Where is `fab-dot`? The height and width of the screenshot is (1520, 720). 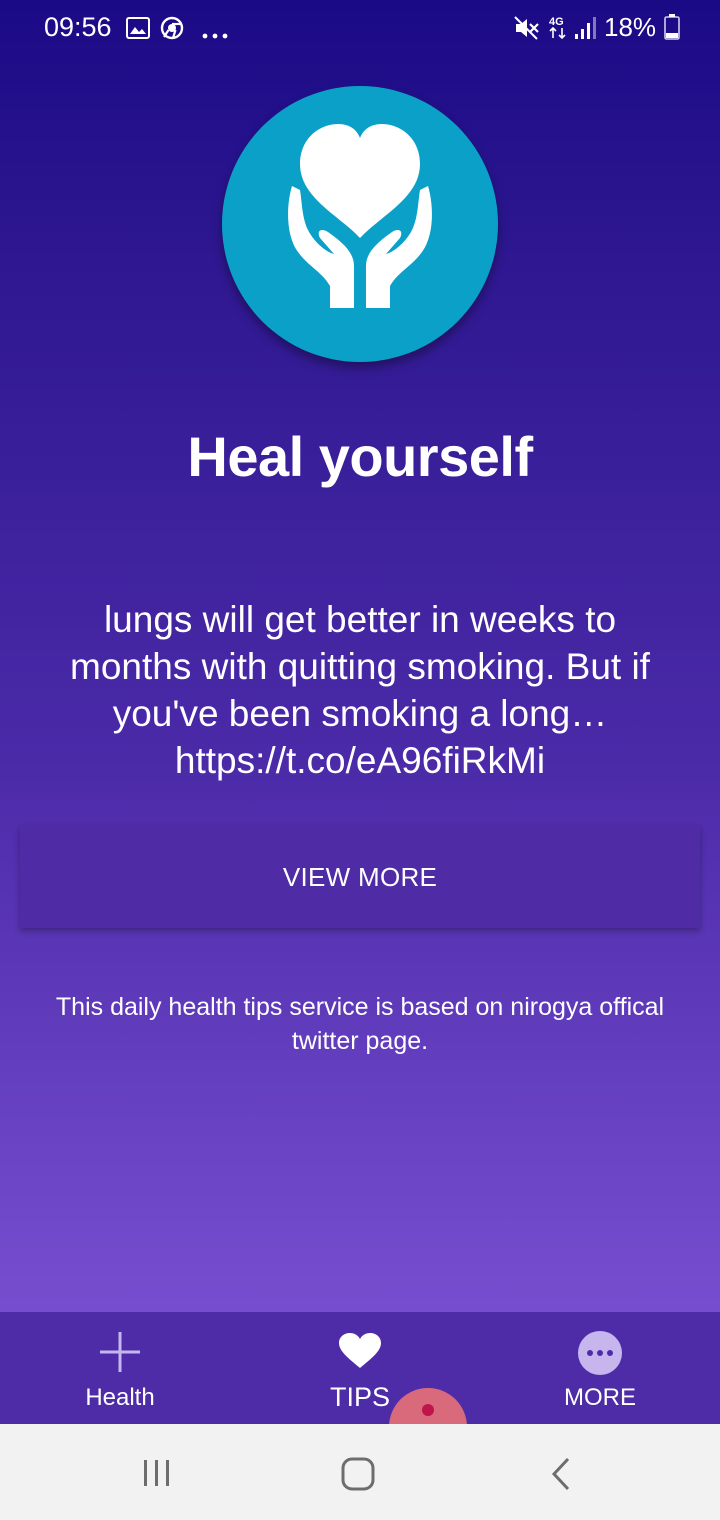
fab-dot is located at coordinates (428, 1410).